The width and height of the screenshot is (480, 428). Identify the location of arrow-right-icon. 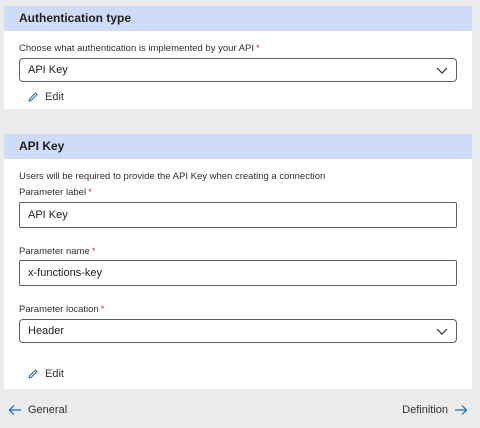
(461, 410).